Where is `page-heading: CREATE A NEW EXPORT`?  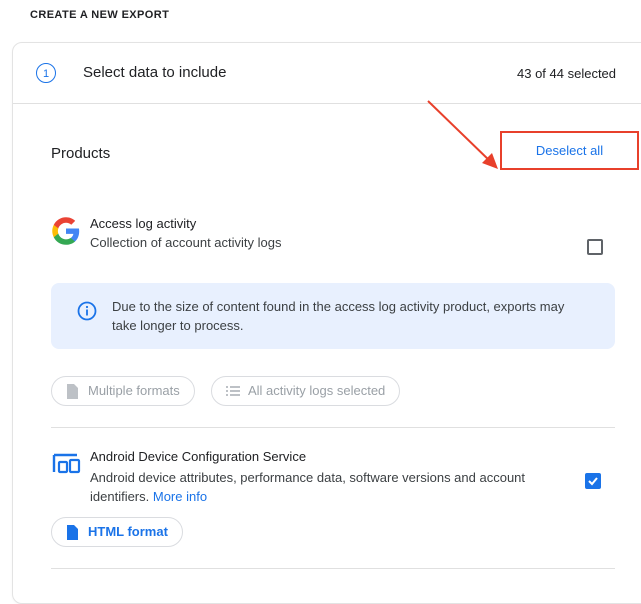
page-heading: CREATE A NEW EXPORT is located at coordinates (100, 15).